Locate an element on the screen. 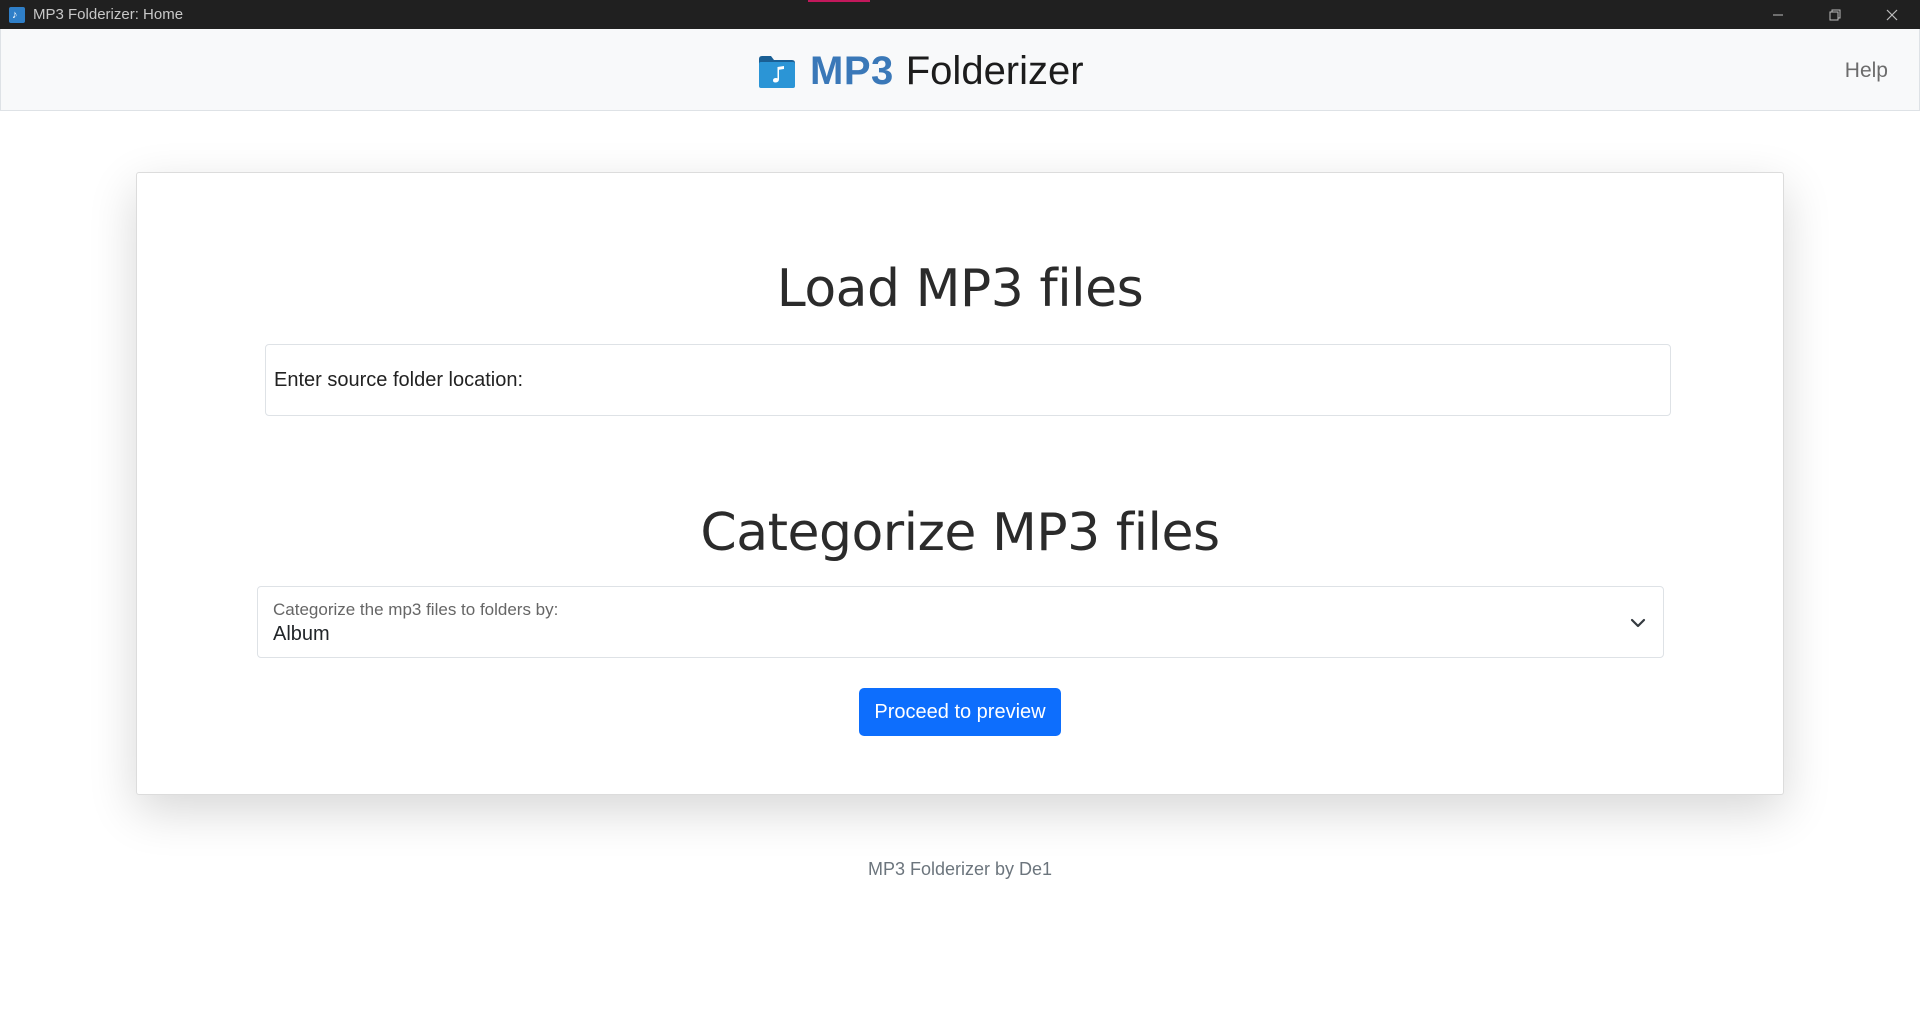 This screenshot has width=1920, height=1030. chevron-down-icon is located at coordinates (1638, 623).